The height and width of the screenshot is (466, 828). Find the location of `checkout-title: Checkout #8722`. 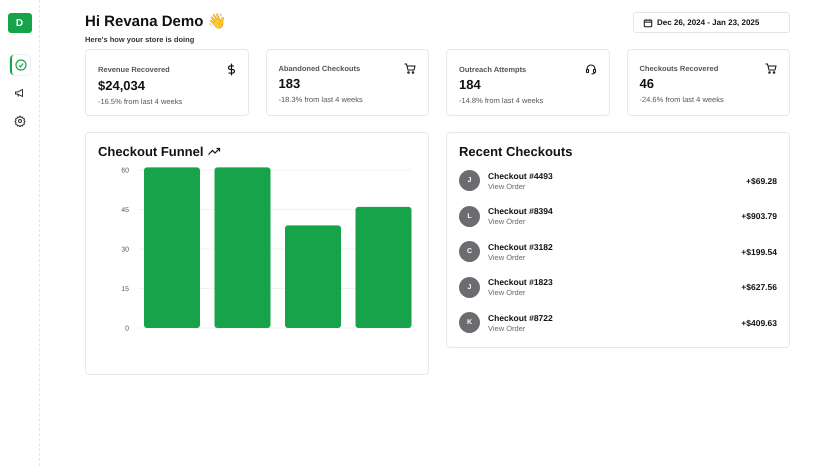

checkout-title: Checkout #8722 is located at coordinates (520, 317).